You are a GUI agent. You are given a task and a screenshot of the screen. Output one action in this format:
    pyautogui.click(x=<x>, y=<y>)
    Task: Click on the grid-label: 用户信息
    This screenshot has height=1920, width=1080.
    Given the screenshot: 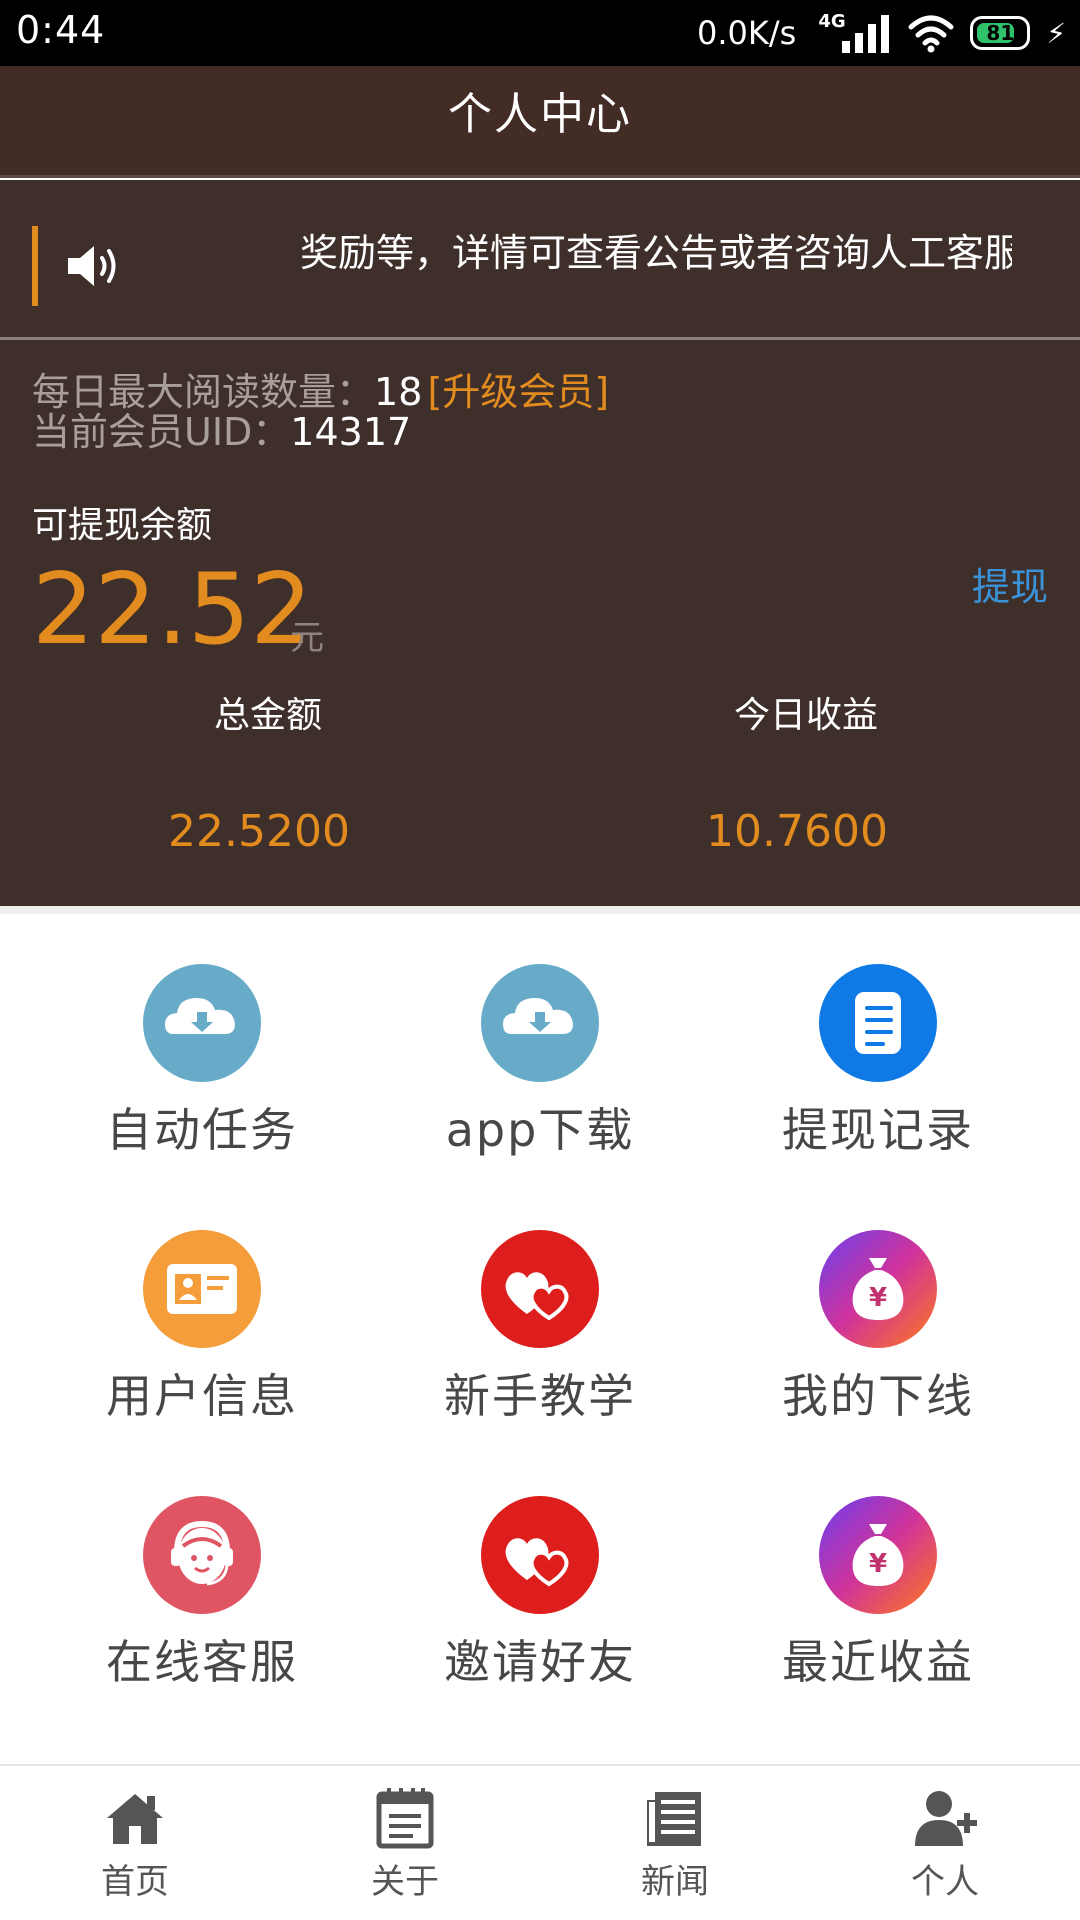 What is the action you would take?
    pyautogui.click(x=202, y=1396)
    